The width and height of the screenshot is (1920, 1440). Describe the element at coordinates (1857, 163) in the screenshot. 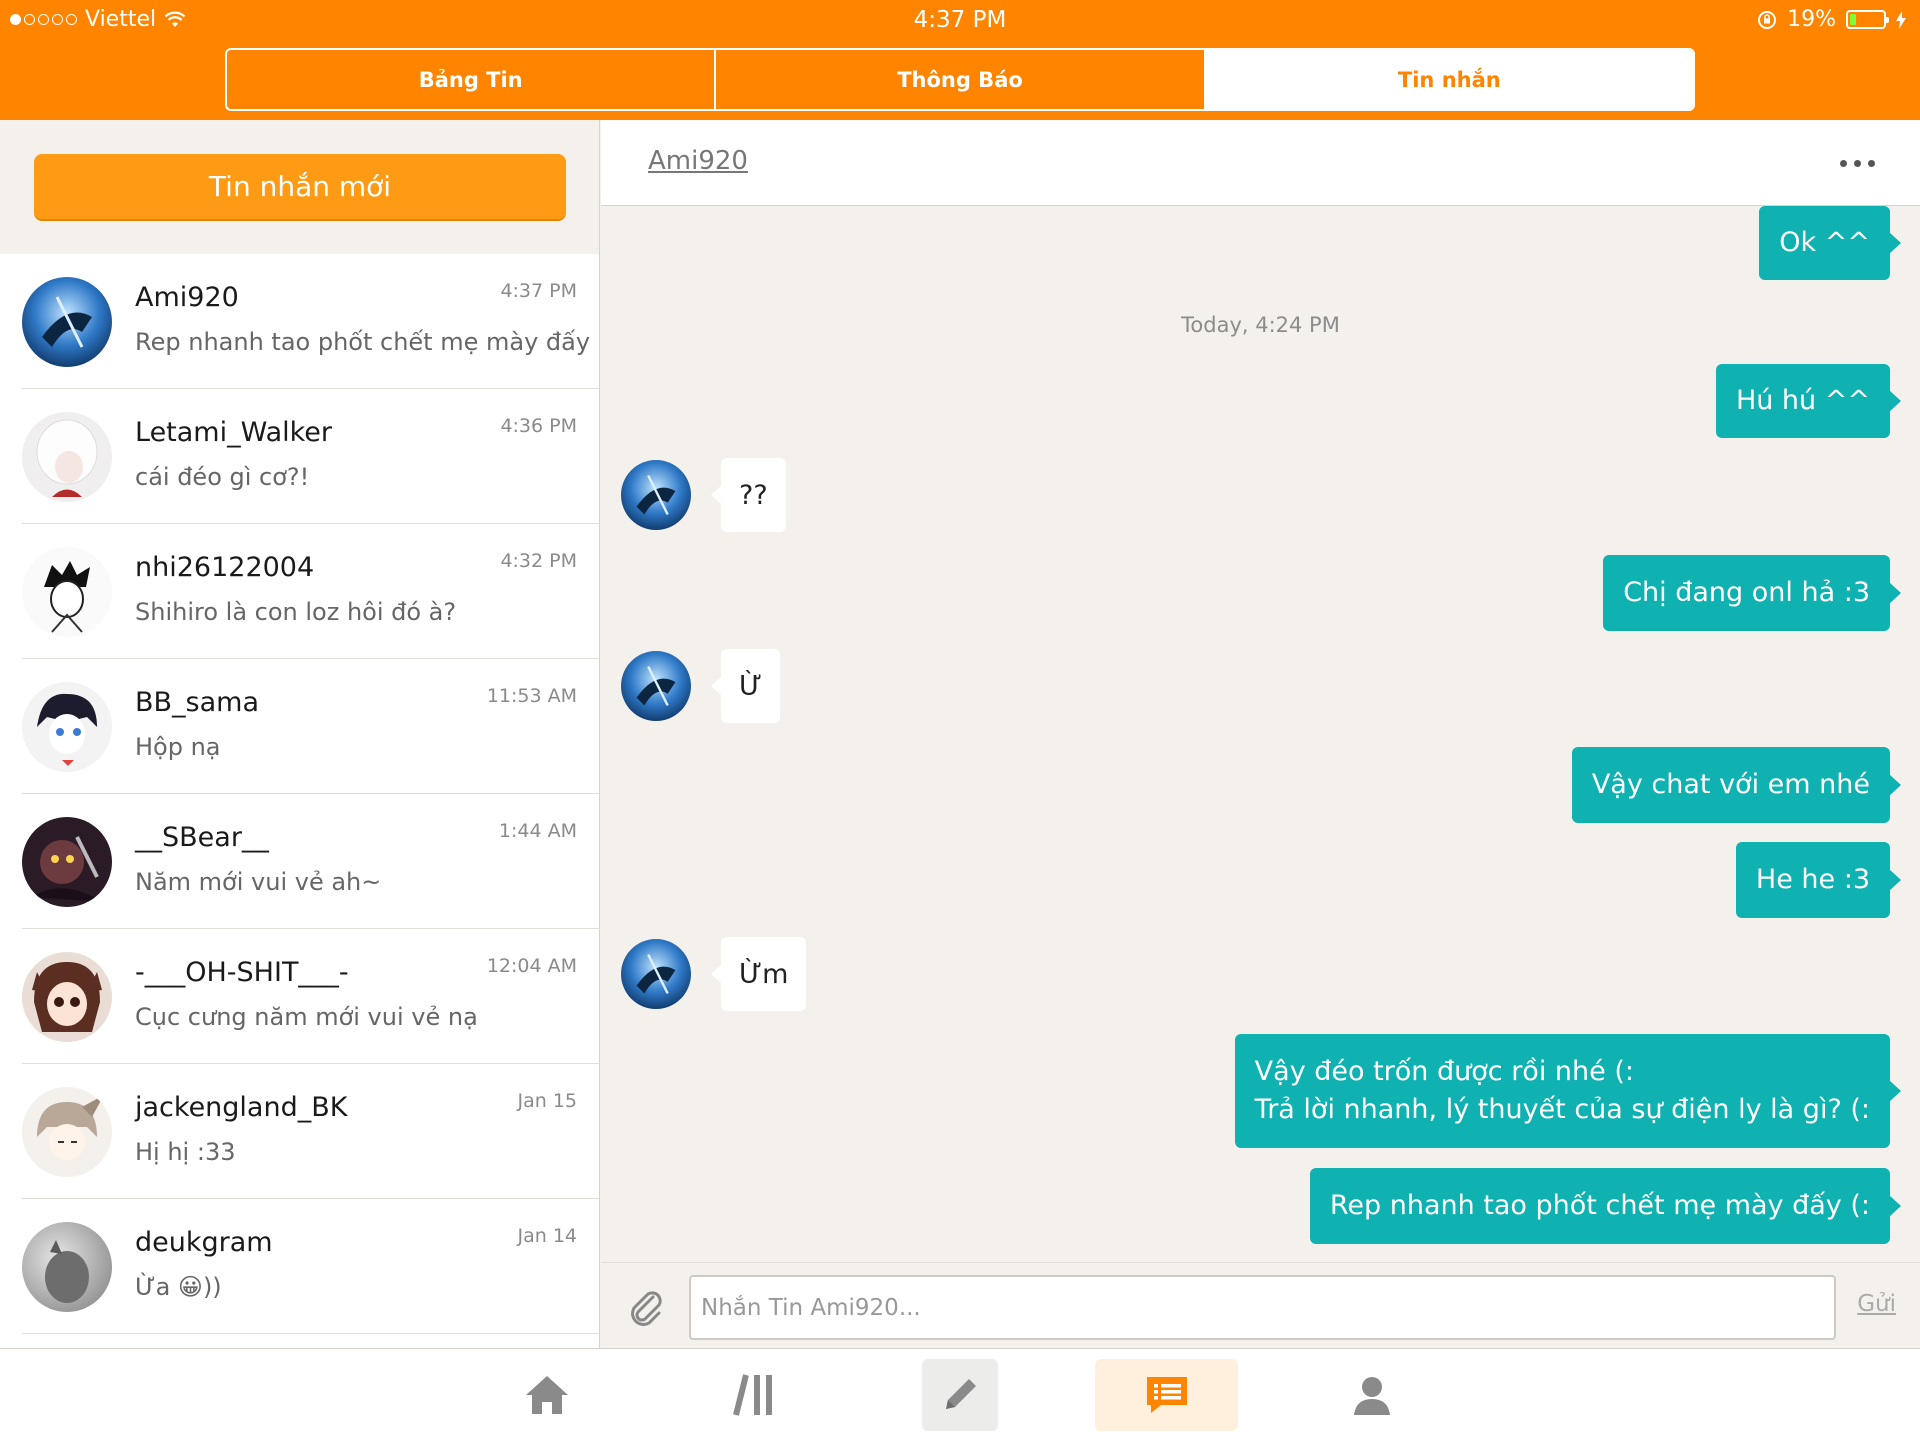

I see `more-options-icon` at that location.